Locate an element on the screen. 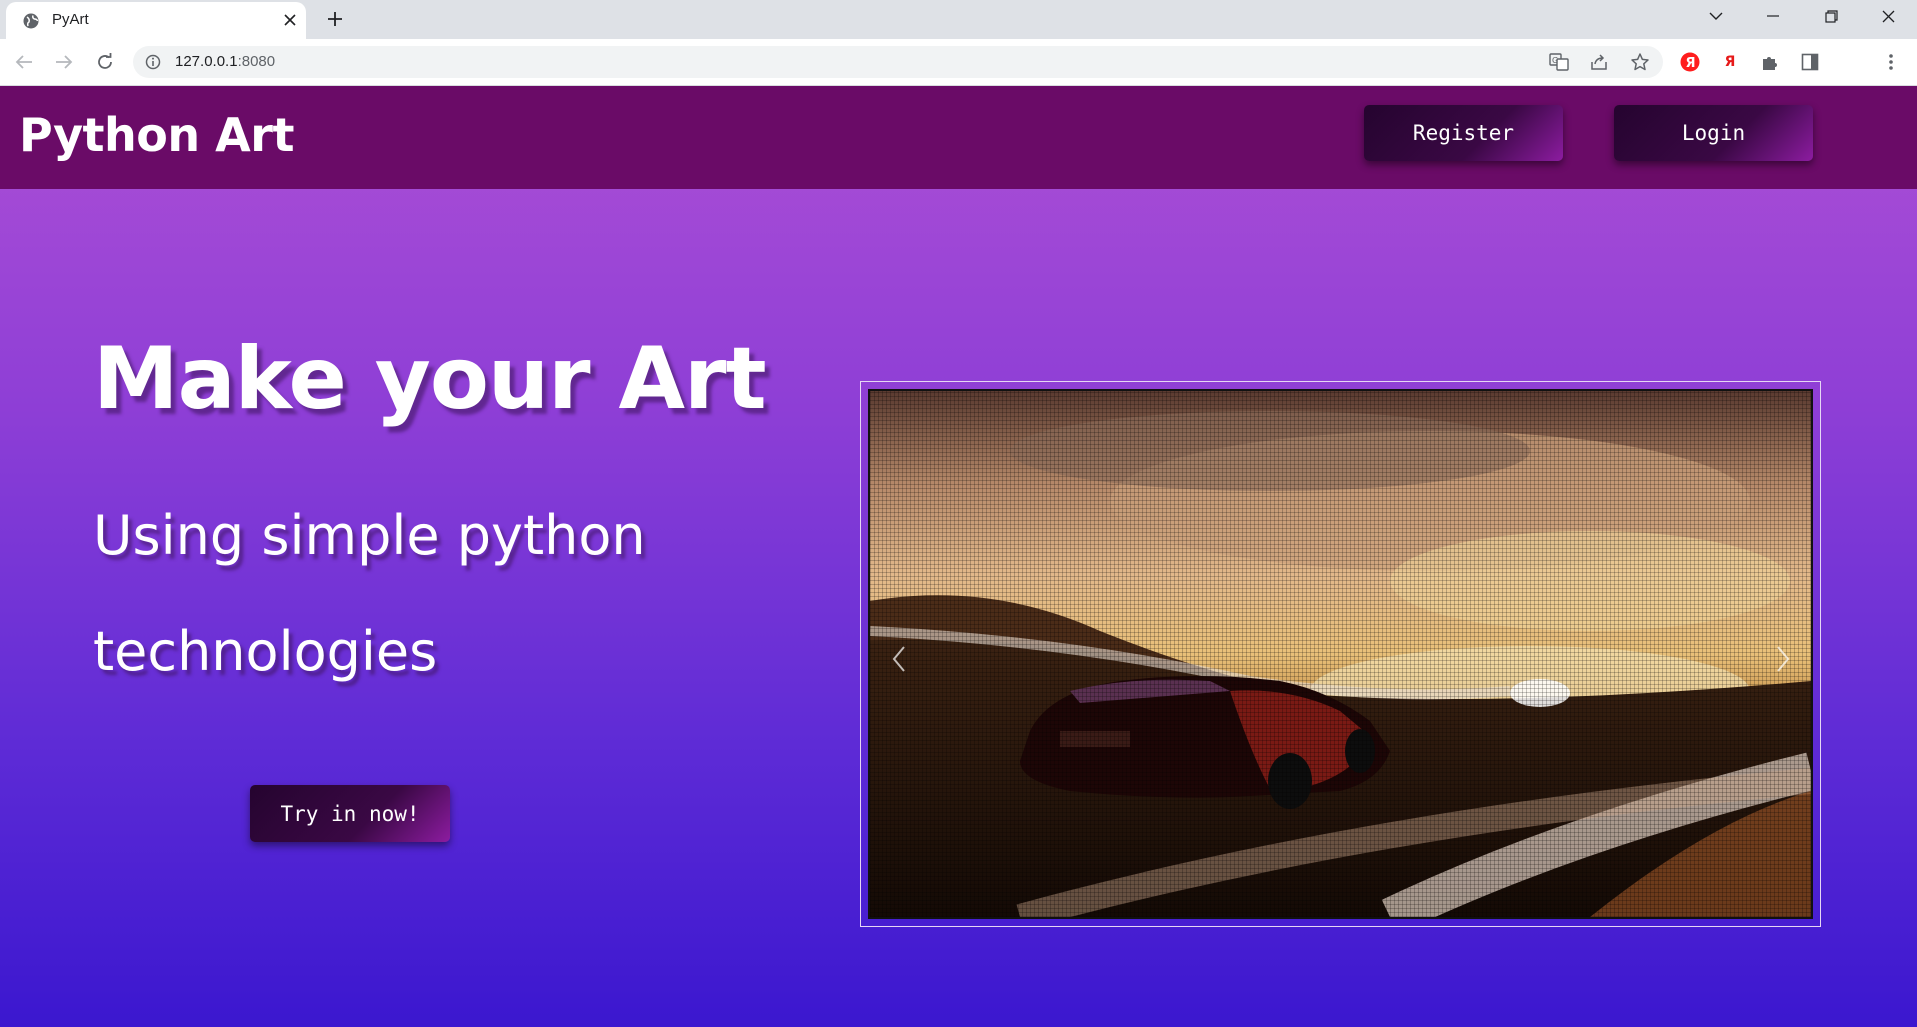 This screenshot has height=1027, width=1917. hero-title: Make your Art is located at coordinates (430, 379).